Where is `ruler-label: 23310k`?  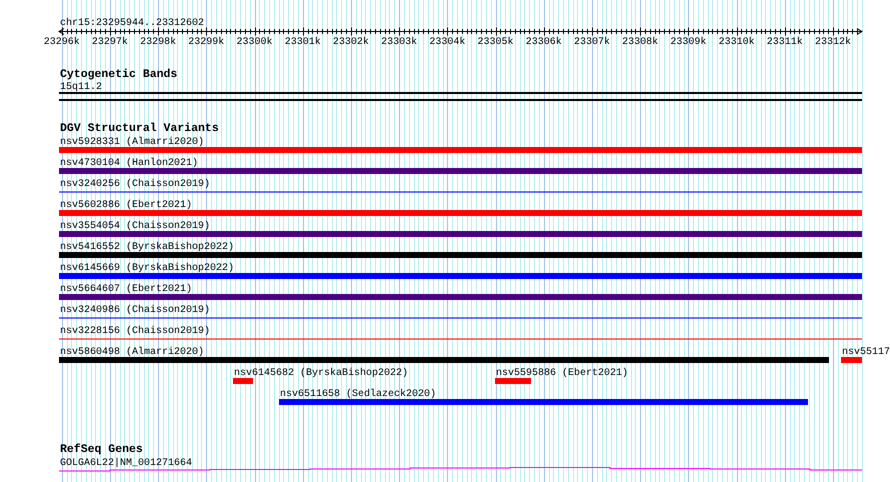 ruler-label: 23310k is located at coordinates (736, 42).